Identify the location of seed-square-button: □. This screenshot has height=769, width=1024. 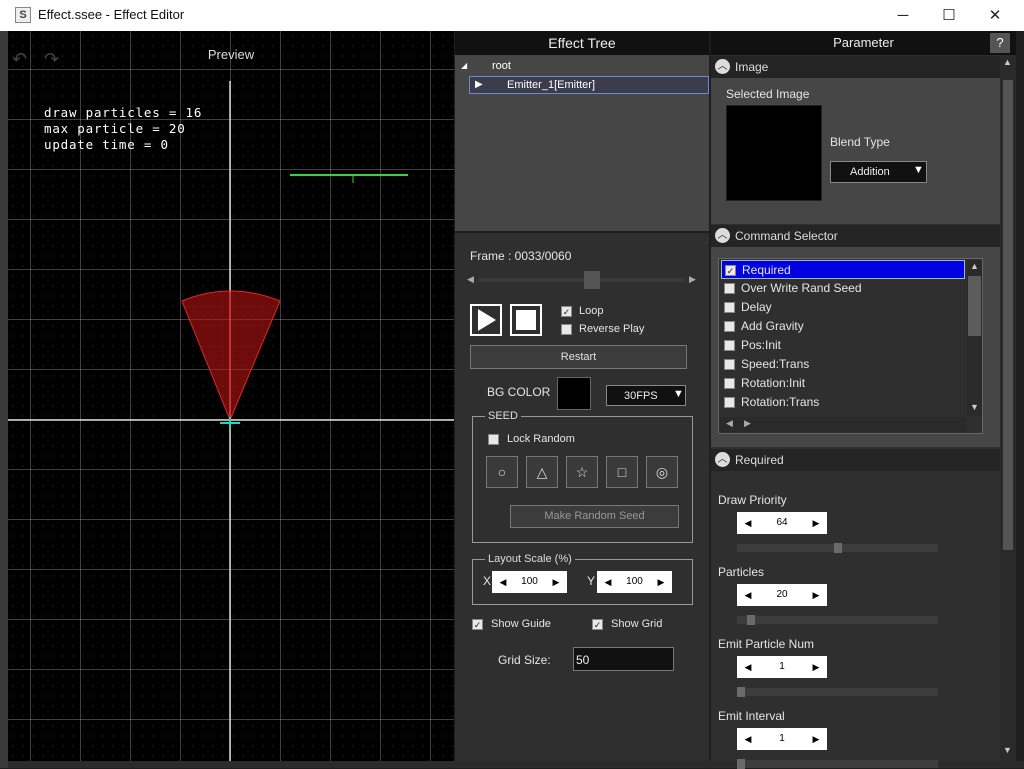
(622, 472).